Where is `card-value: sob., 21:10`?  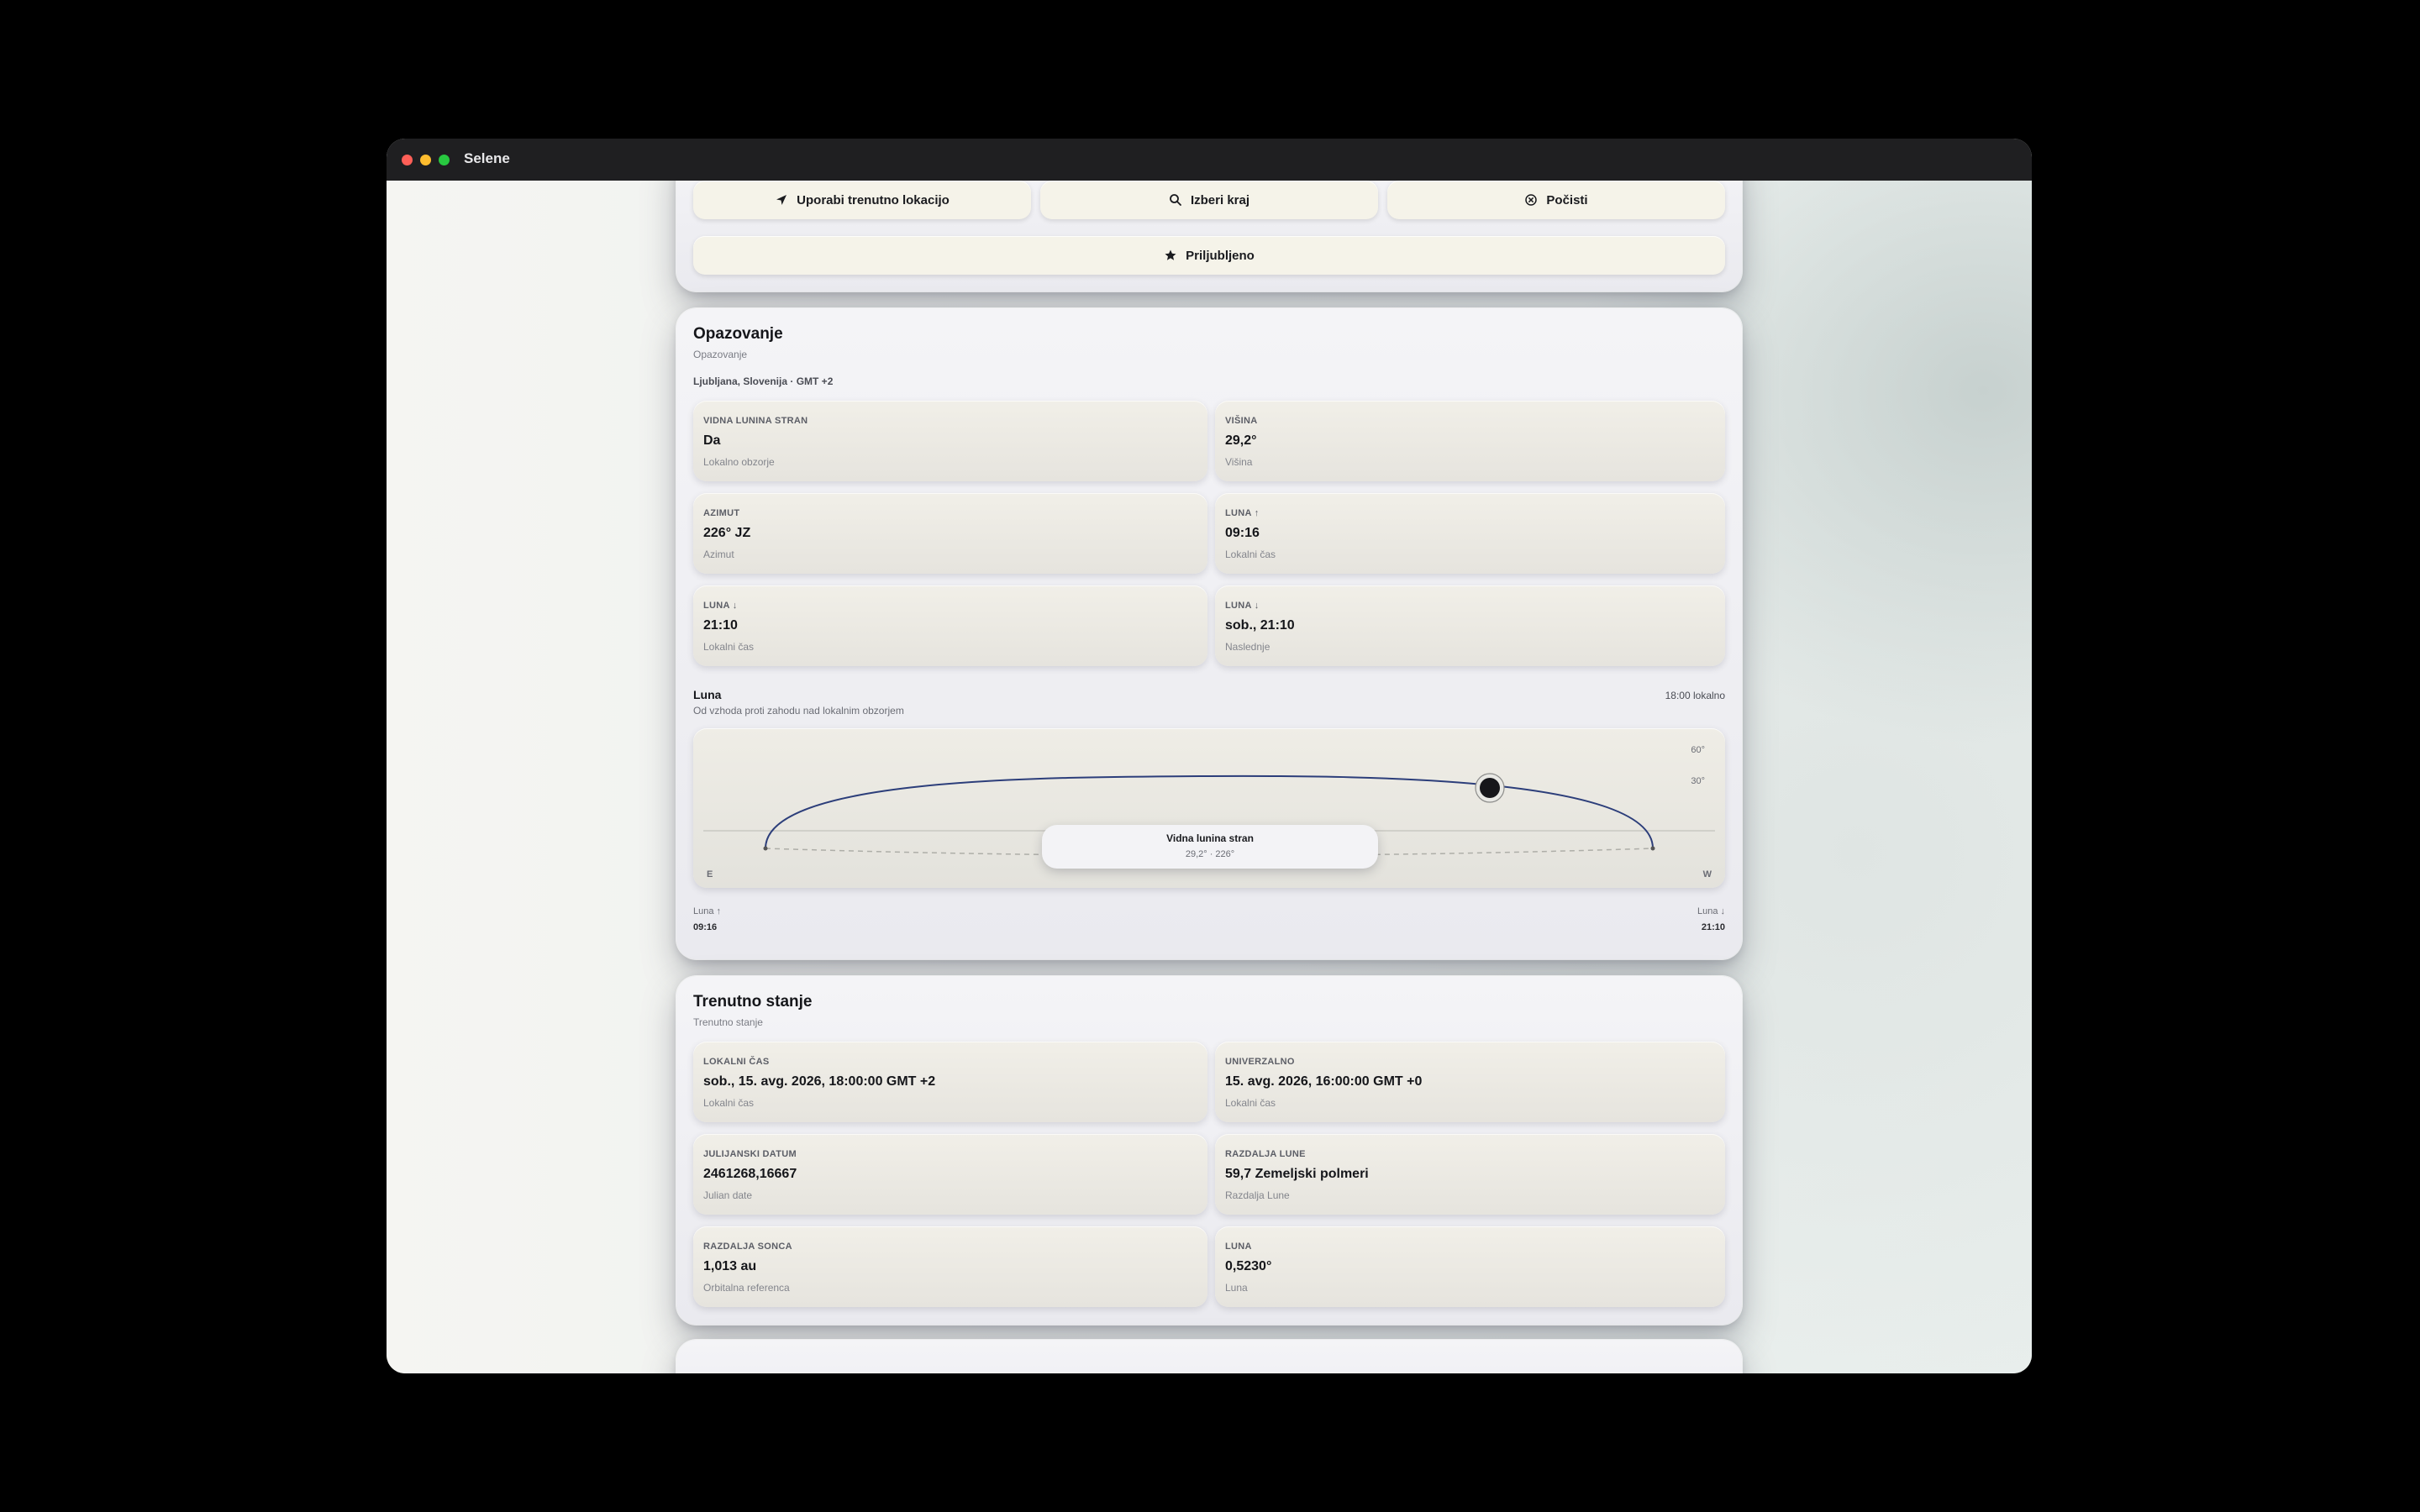 card-value: sob., 21:10 is located at coordinates (1260, 625).